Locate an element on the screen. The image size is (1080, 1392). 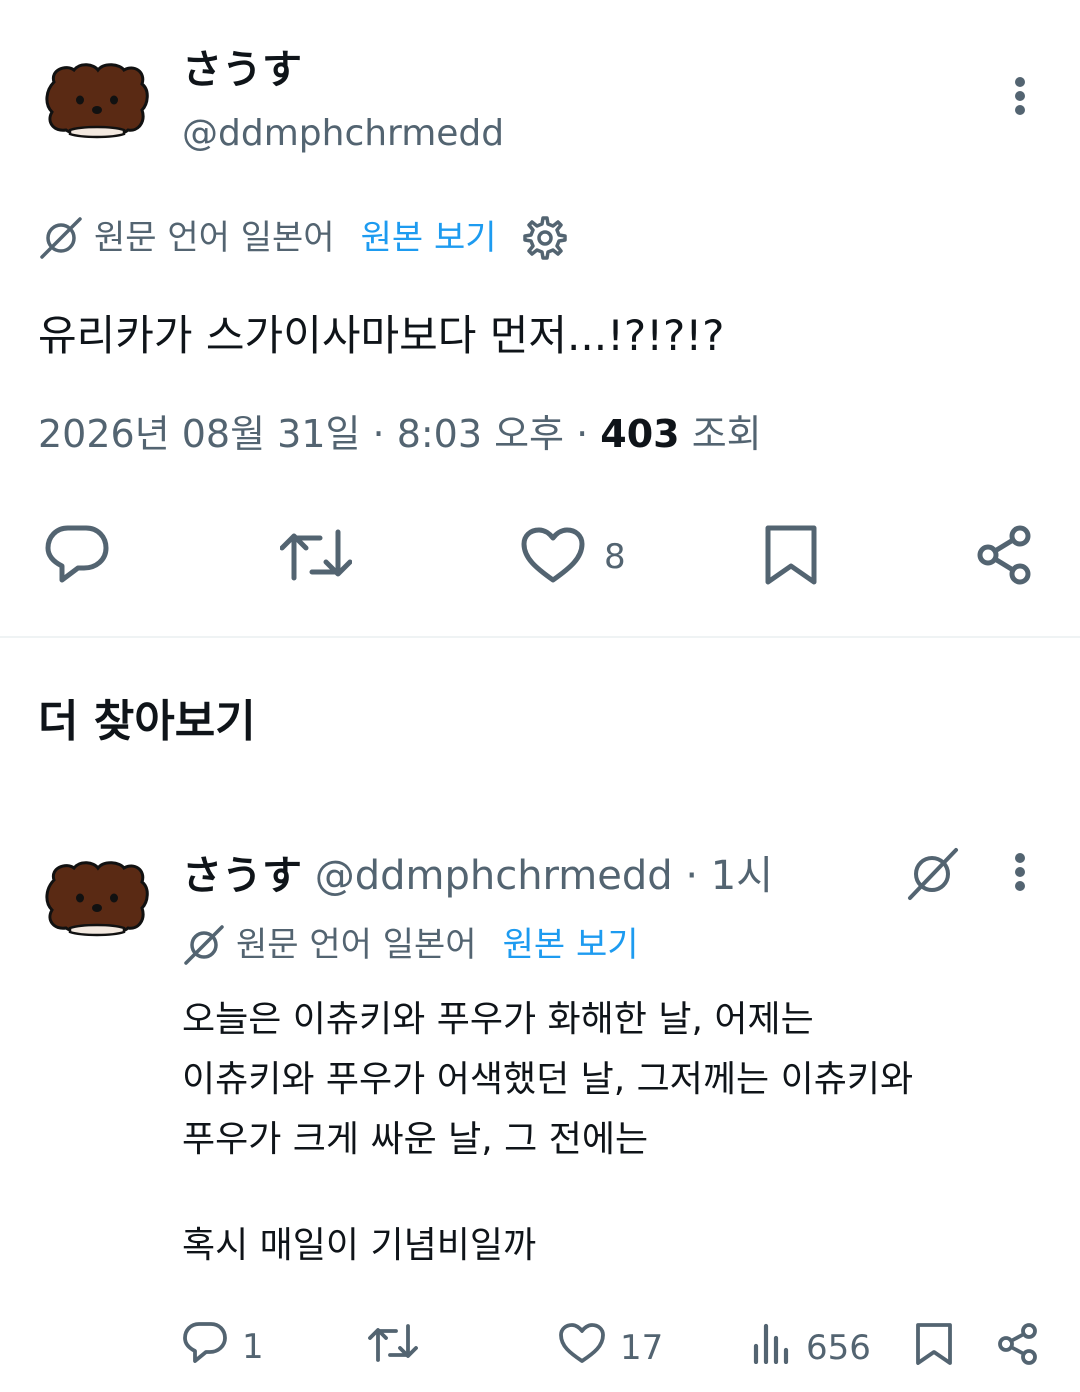
reply-display-name: さうす is located at coordinates (242, 876).